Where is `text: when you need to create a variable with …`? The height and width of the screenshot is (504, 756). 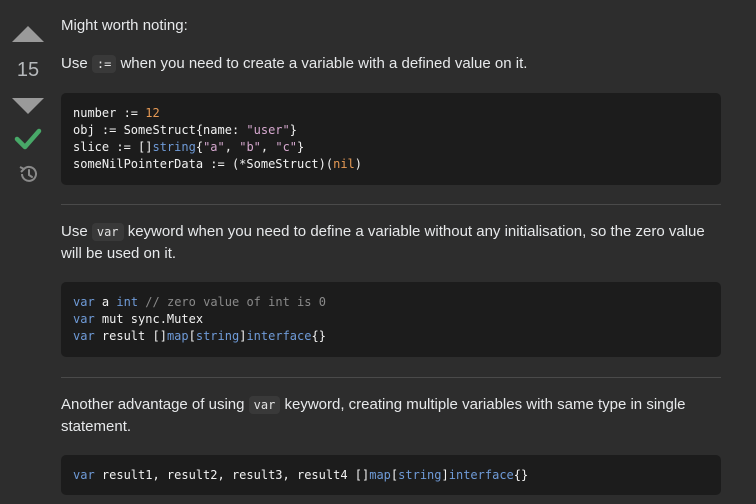
text: when you need to create a variable with … is located at coordinates (322, 63).